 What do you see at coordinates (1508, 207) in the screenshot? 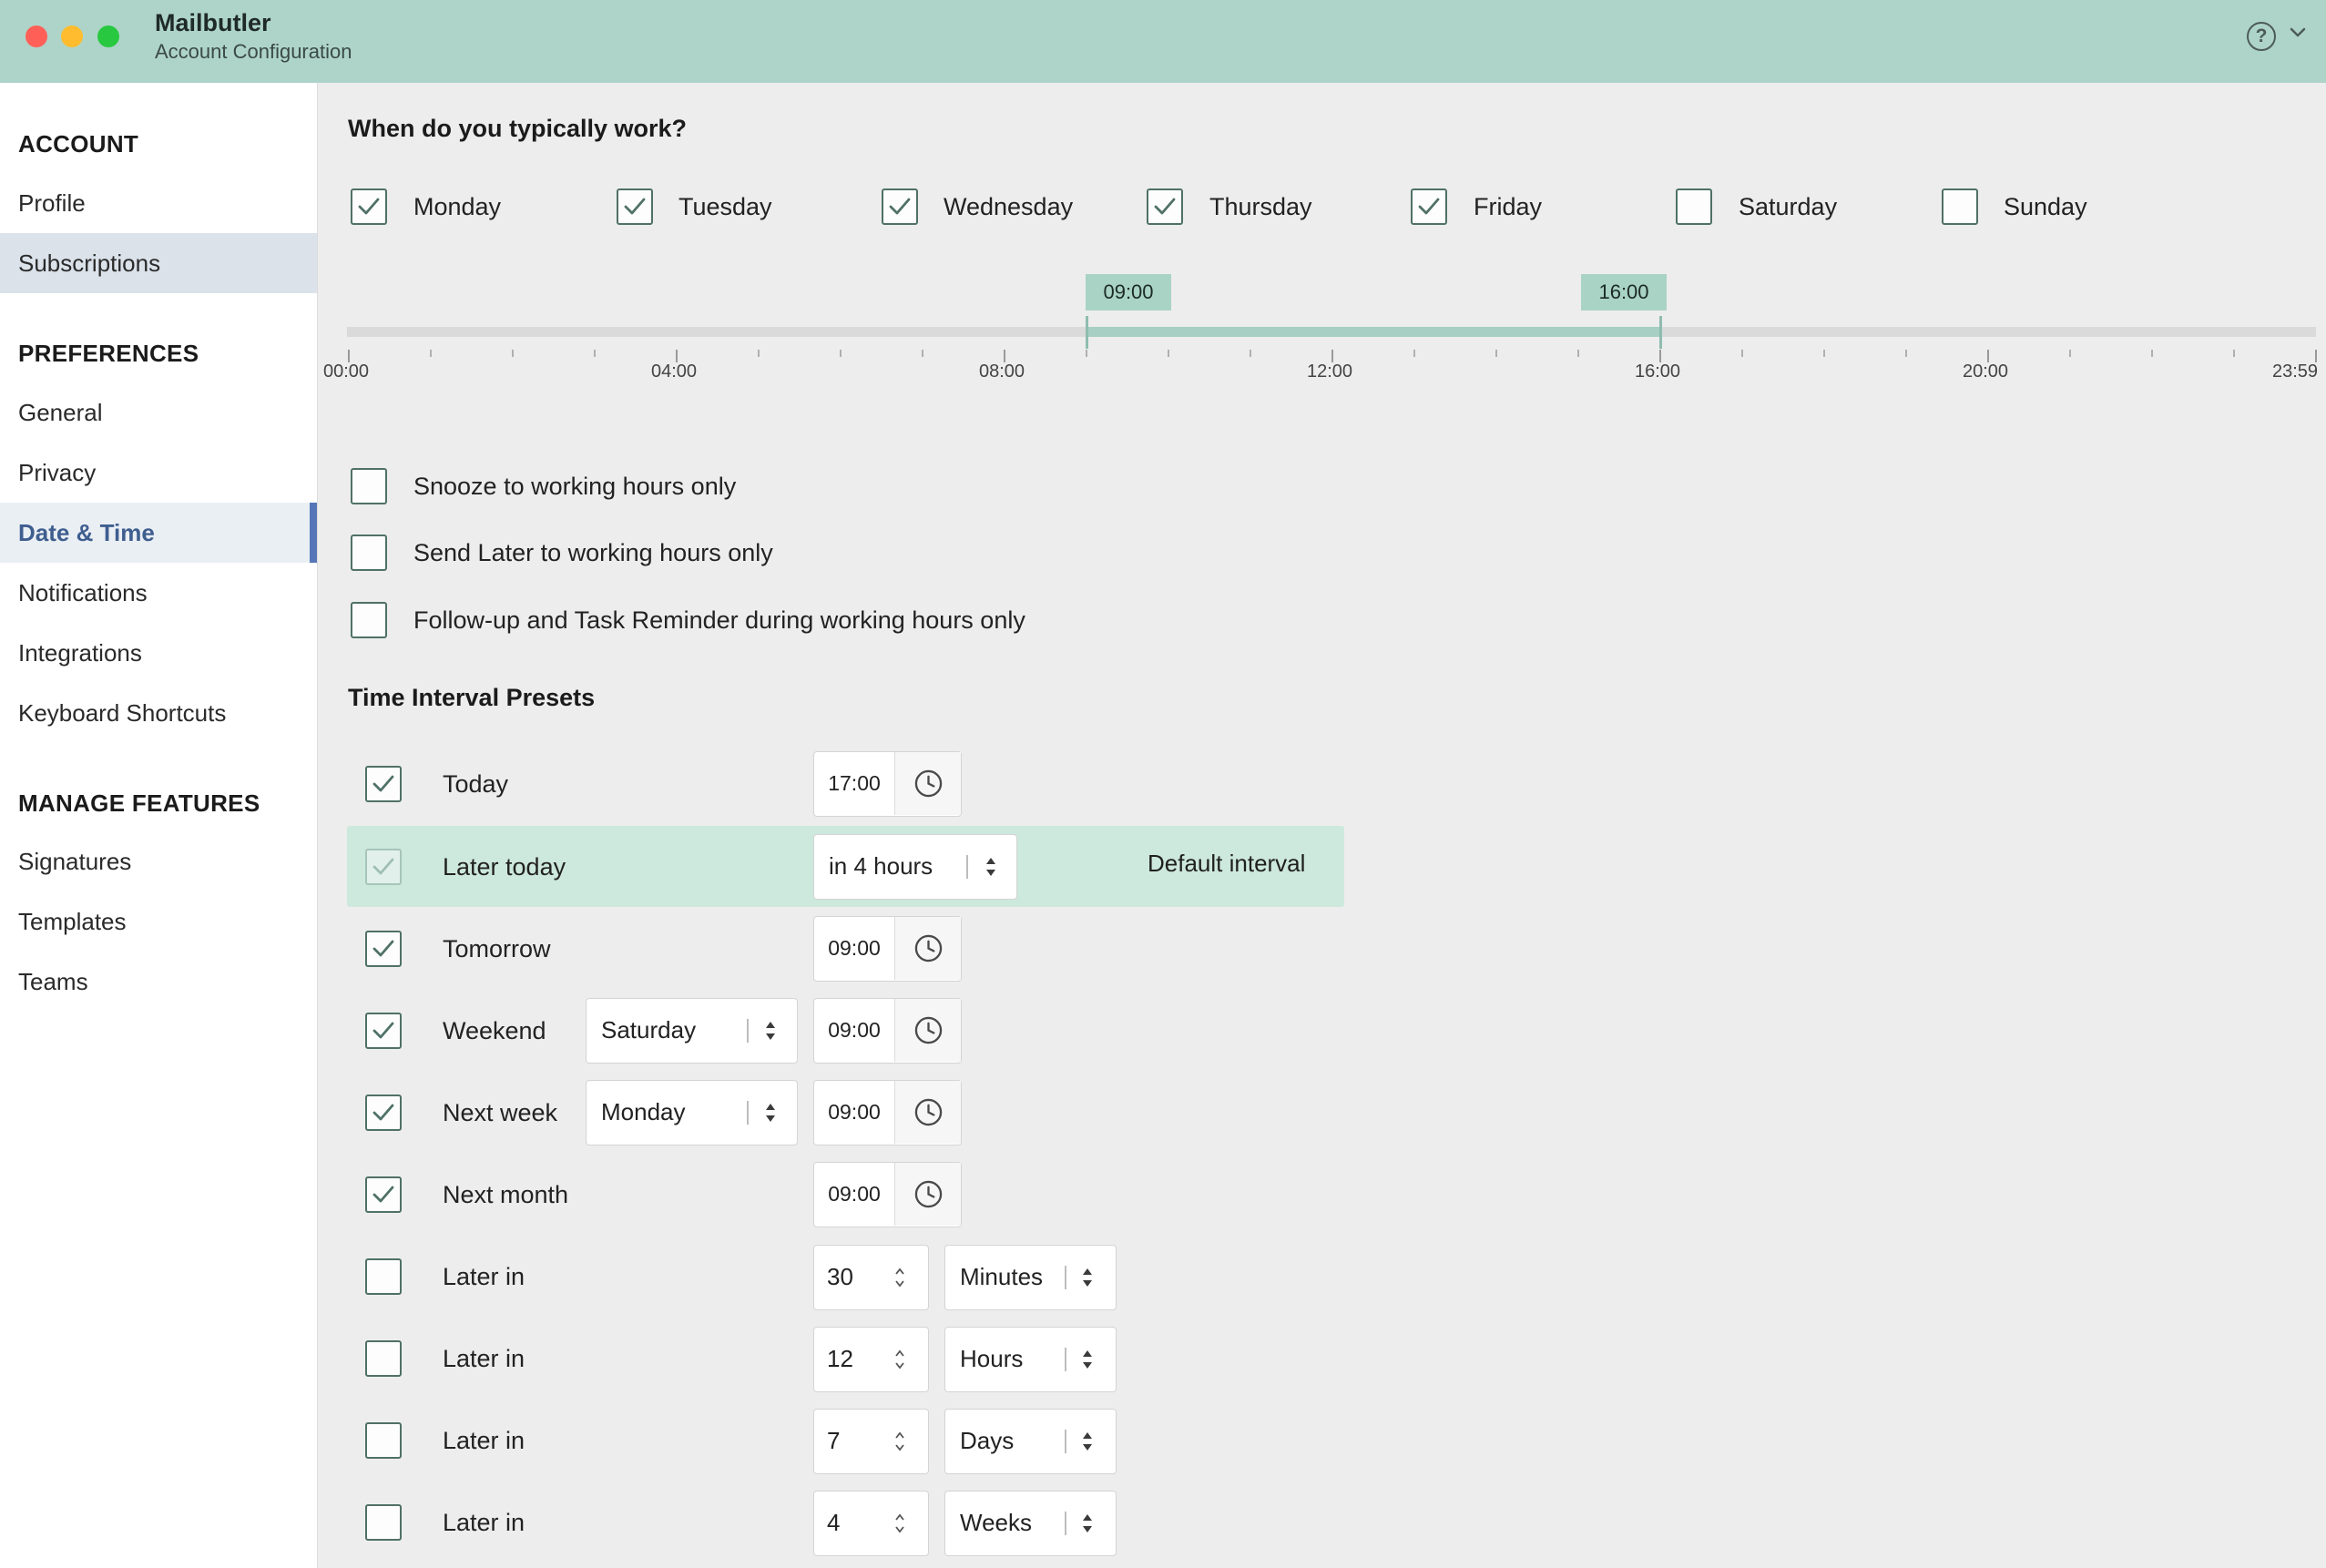
I see `friday-label: Friday` at bounding box center [1508, 207].